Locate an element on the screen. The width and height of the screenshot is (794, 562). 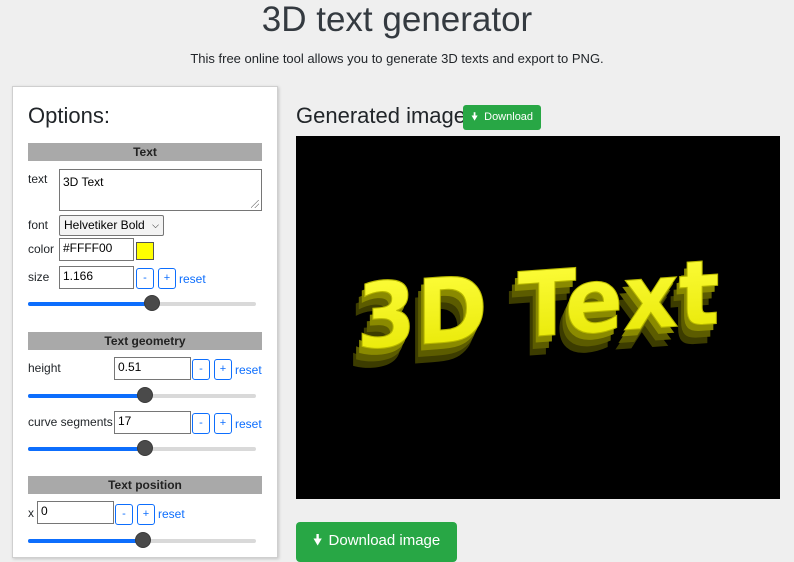
size-increment-button: + is located at coordinates (167, 278).